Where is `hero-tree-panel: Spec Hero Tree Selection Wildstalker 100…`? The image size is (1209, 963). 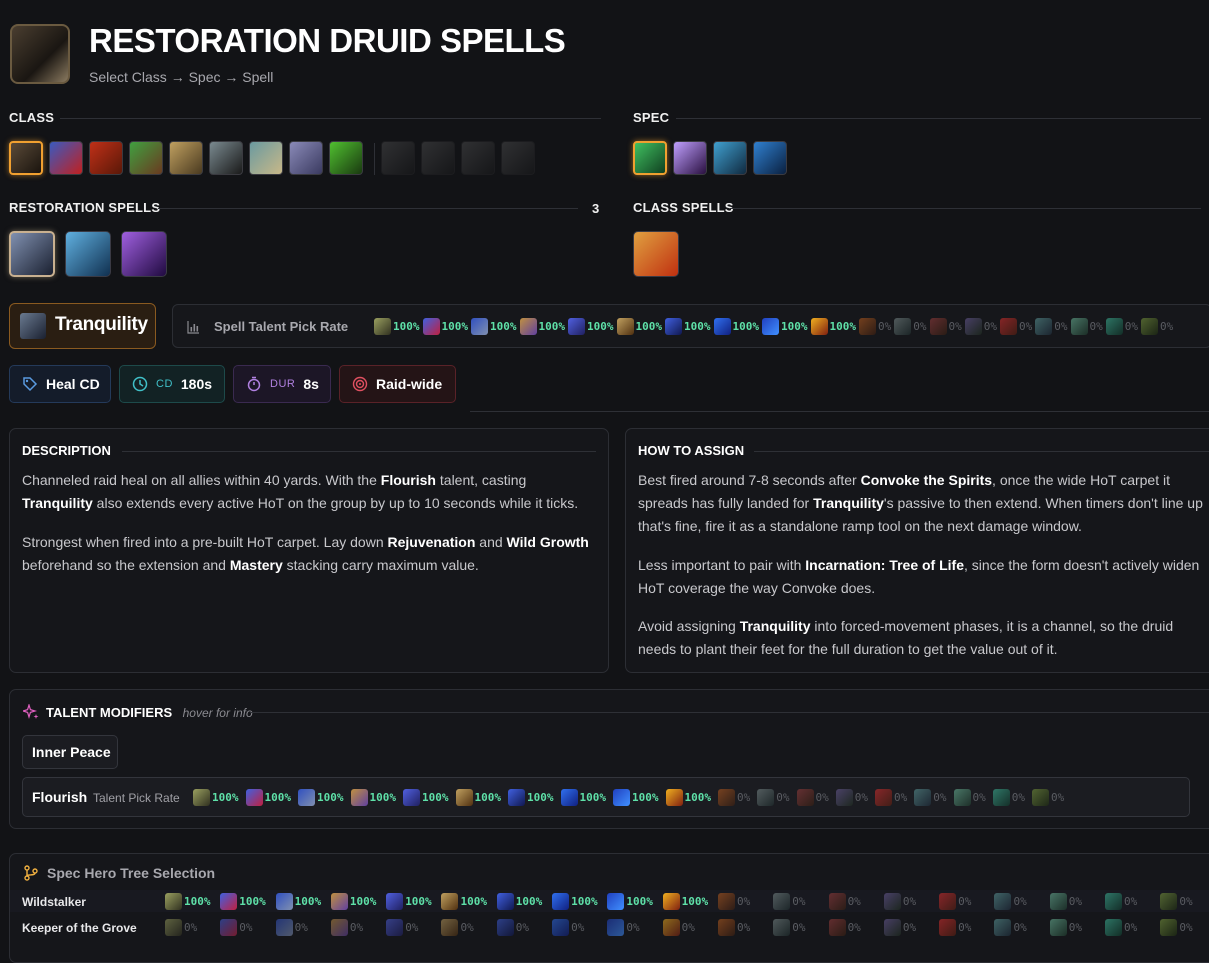
hero-tree-panel: Spec Hero Tree Selection Wildstalker 100… is located at coordinates (609, 908).